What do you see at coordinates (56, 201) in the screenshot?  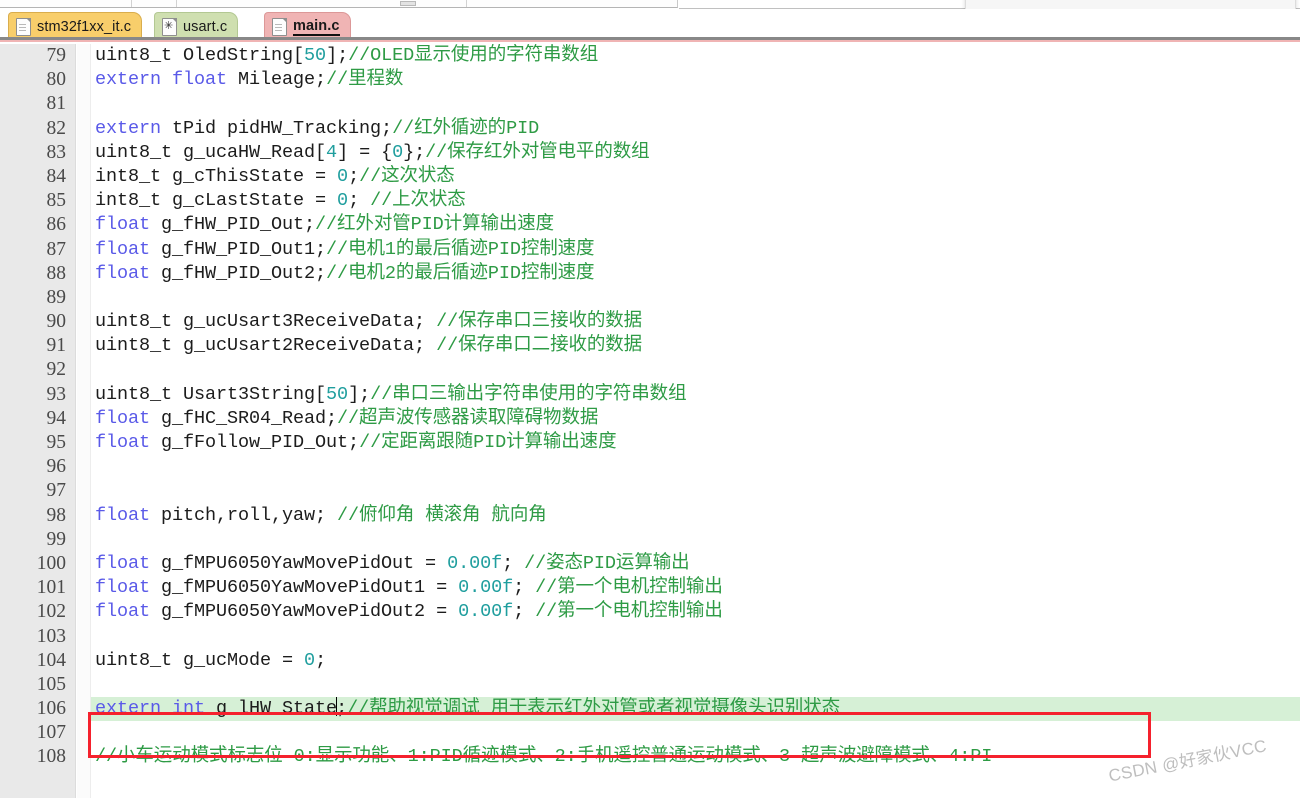 I see `line-number: 85` at bounding box center [56, 201].